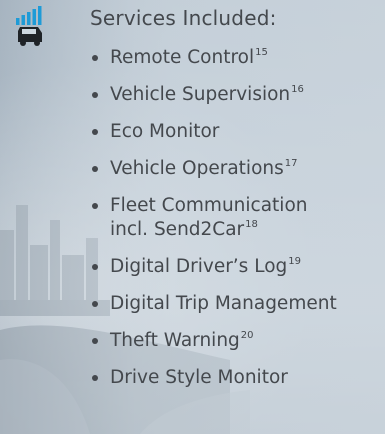 This screenshot has height=434, width=385. I want to click on service-label: Digital Trip Management, so click(223, 303).